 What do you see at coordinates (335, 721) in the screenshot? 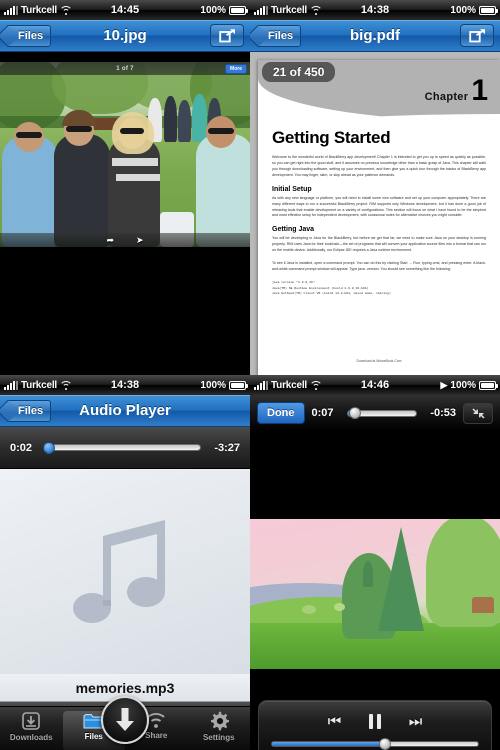
I see `rewind-button: ⏮` at bounding box center [335, 721].